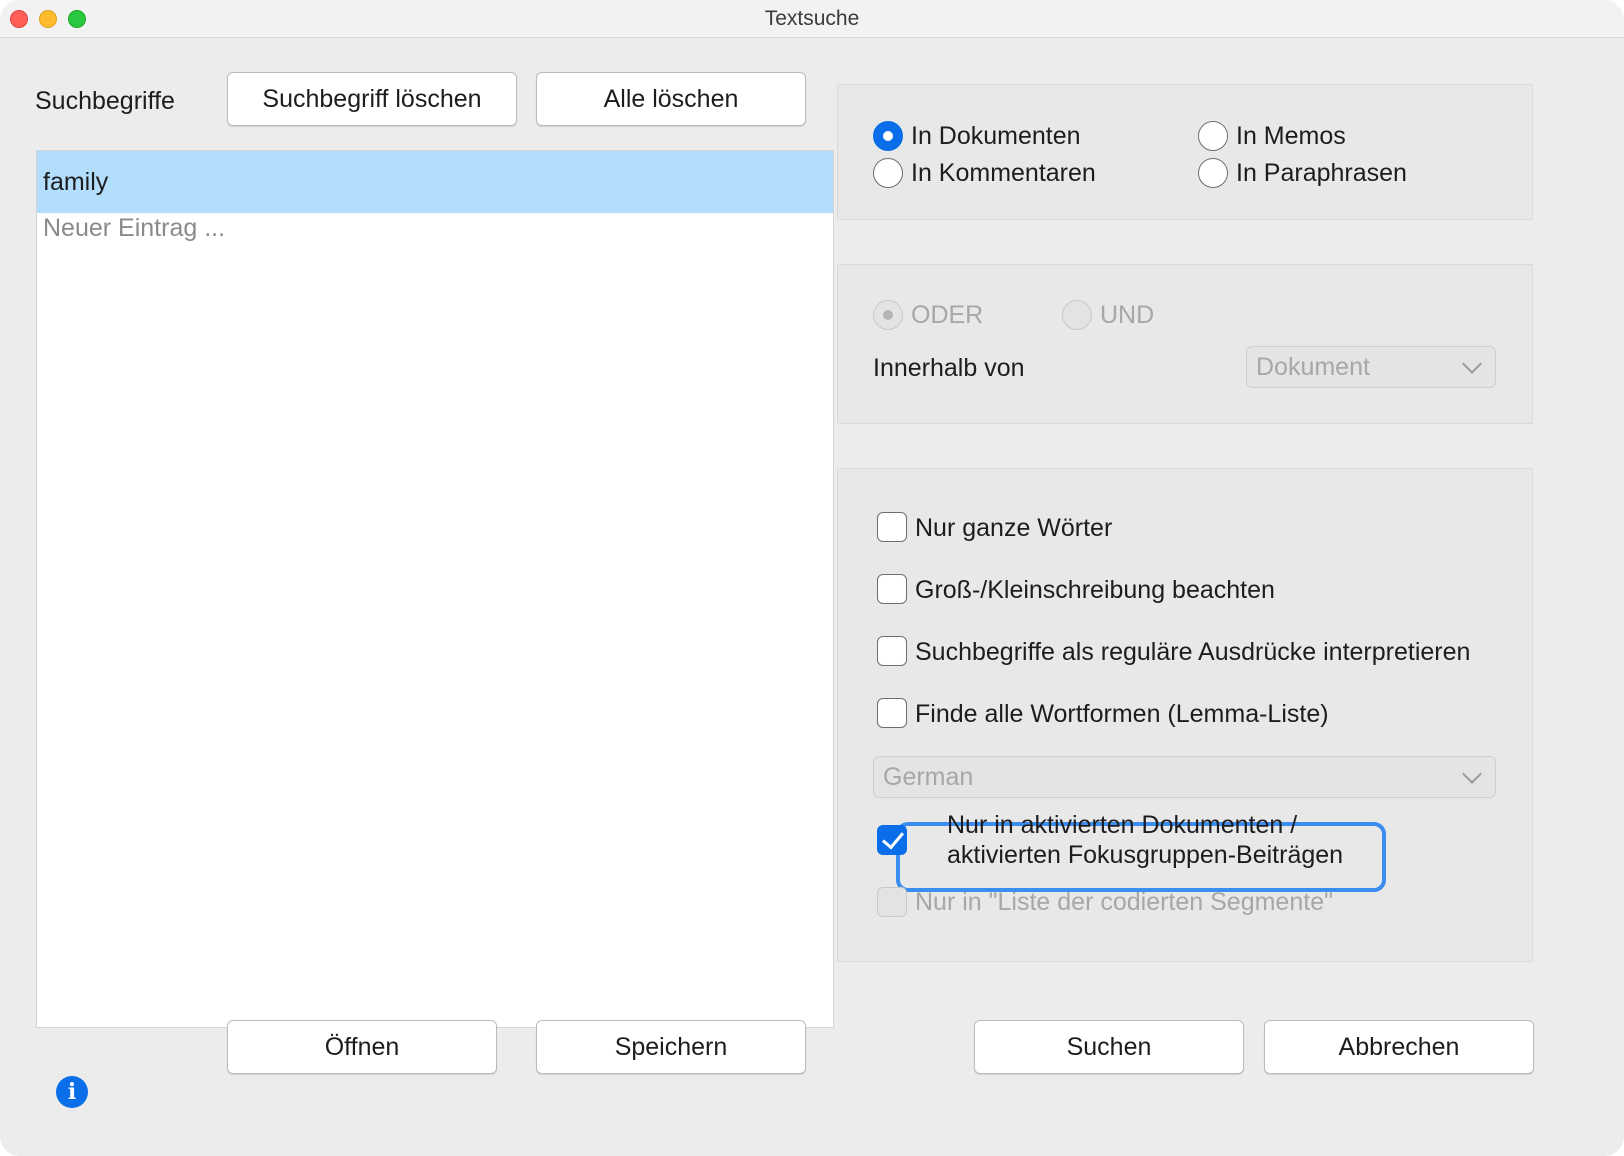  I want to click on within-select-value: Dokument, so click(1313, 367).